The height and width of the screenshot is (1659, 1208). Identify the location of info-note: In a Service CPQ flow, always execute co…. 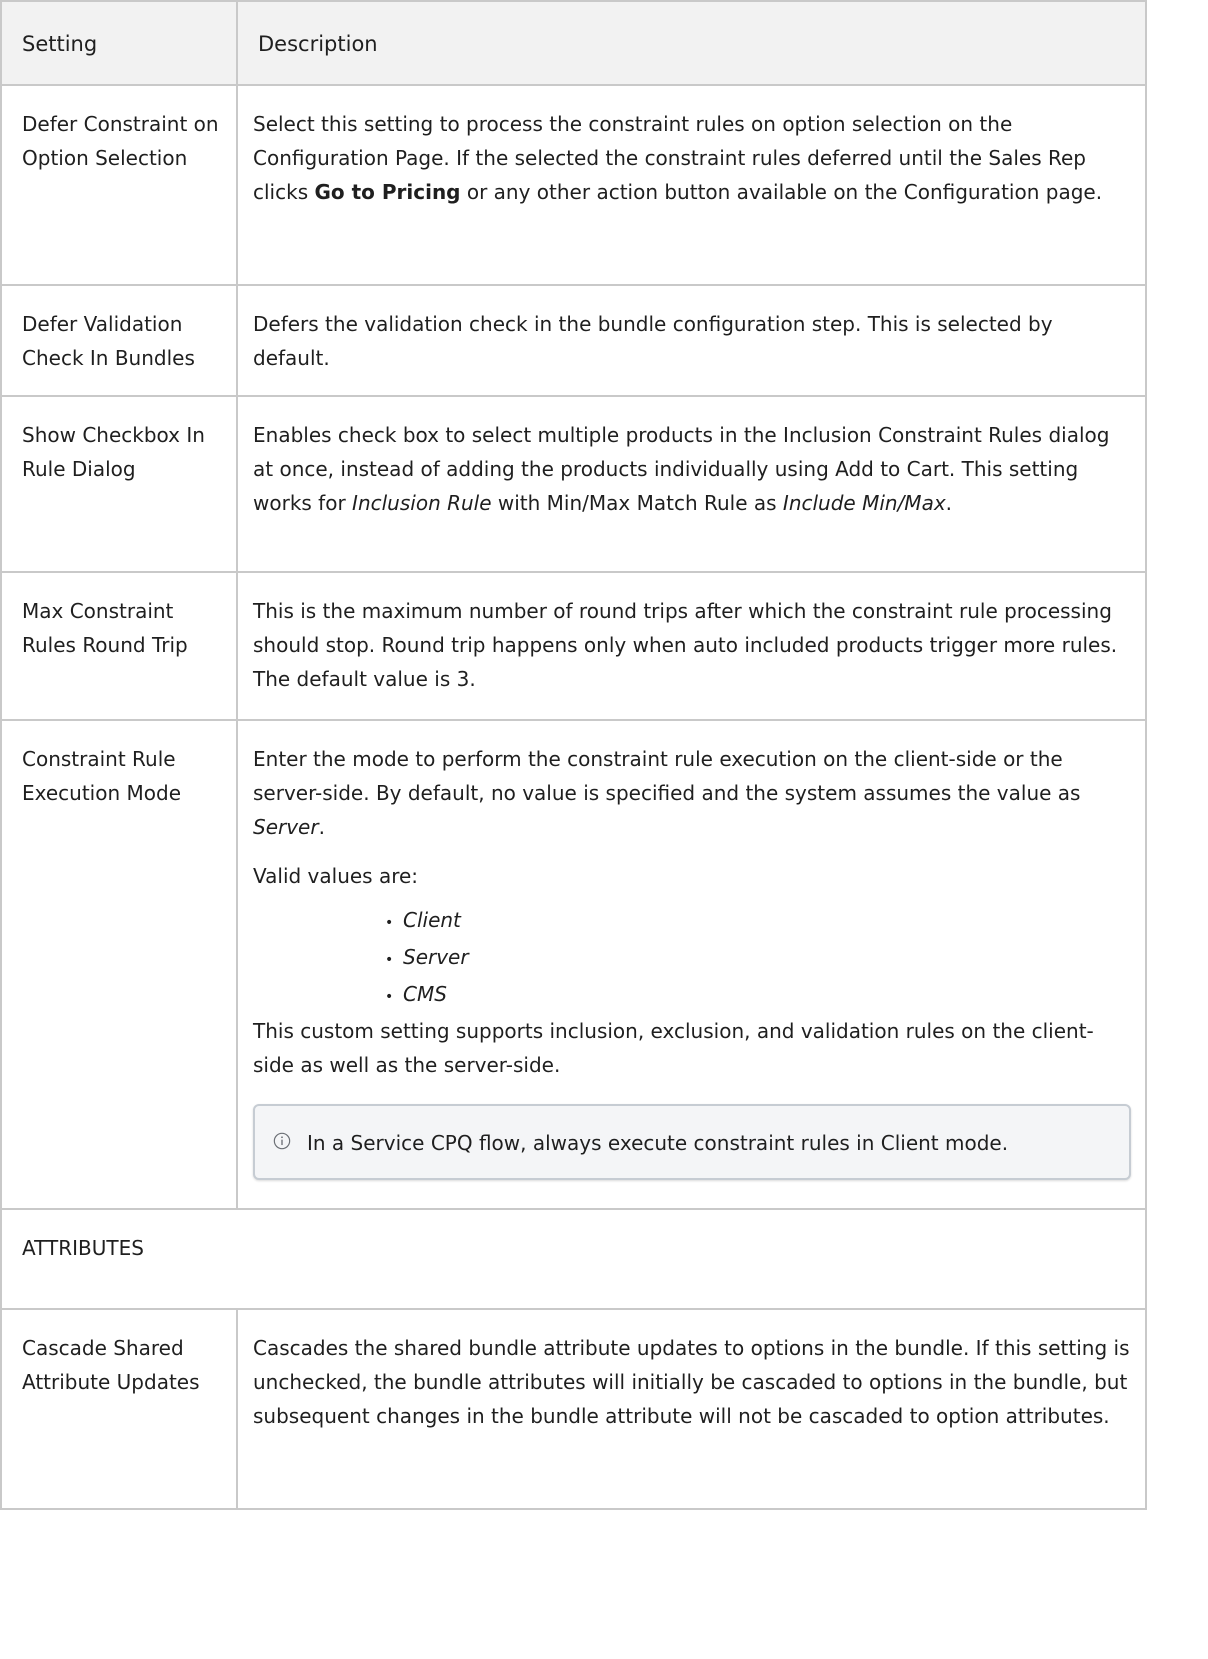
(692, 1142).